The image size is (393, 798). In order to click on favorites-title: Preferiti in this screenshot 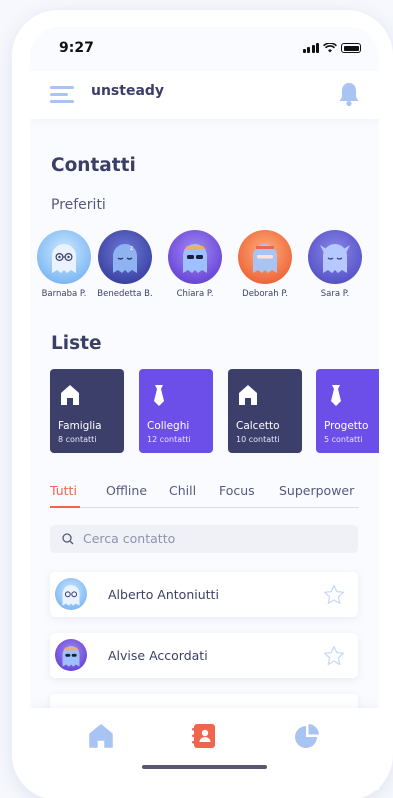, I will do `click(78, 205)`.